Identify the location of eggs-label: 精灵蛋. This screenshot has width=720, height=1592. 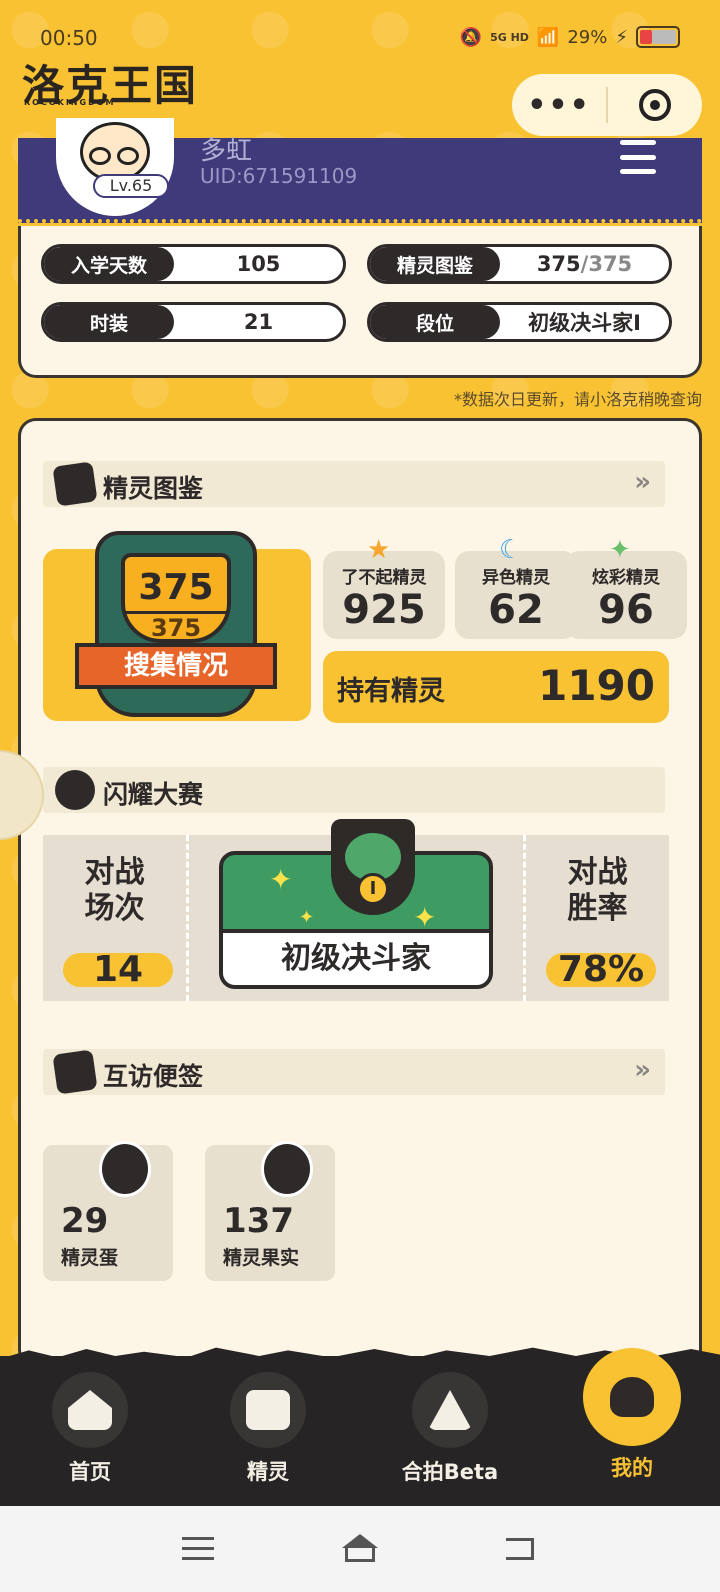
(90, 1258).